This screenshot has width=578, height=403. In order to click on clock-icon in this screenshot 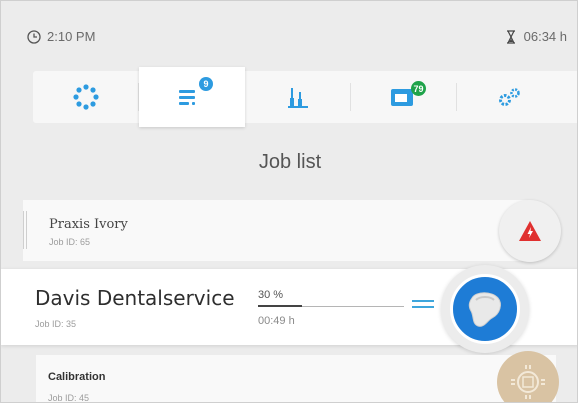, I will do `click(34, 36)`.